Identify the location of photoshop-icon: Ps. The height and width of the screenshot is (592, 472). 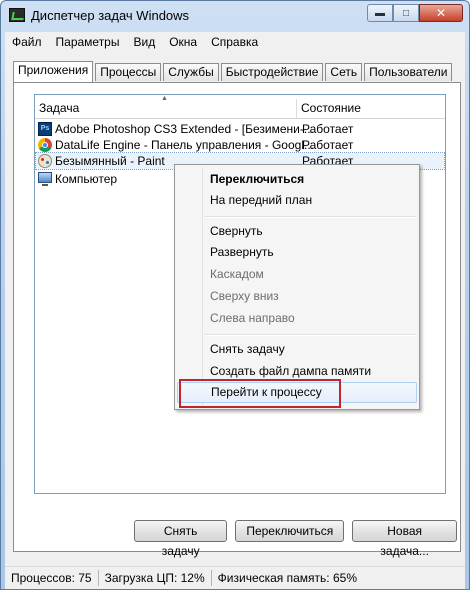
(45, 129).